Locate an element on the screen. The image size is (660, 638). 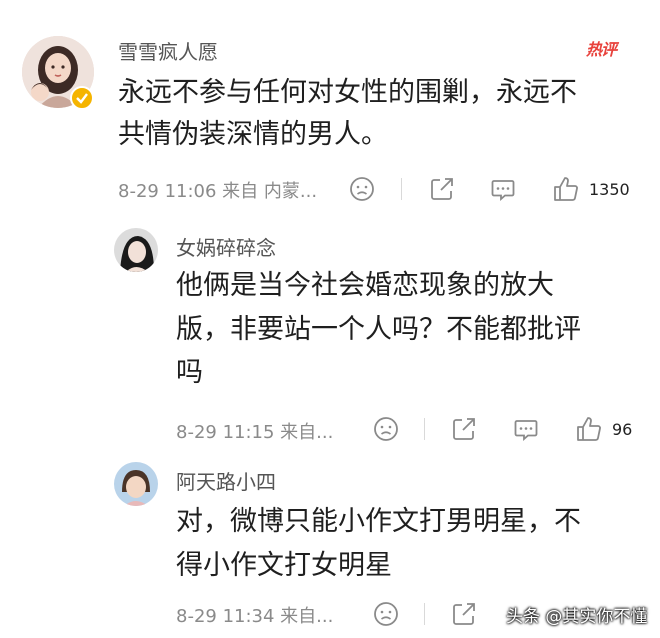
comment-text-line: 得小作文打女明星 is located at coordinates (284, 565).